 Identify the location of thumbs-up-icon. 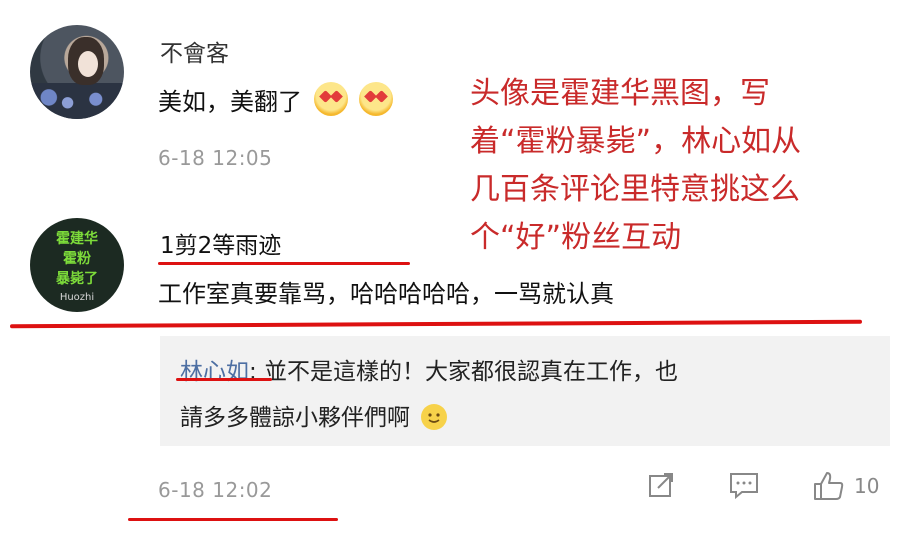
(829, 486).